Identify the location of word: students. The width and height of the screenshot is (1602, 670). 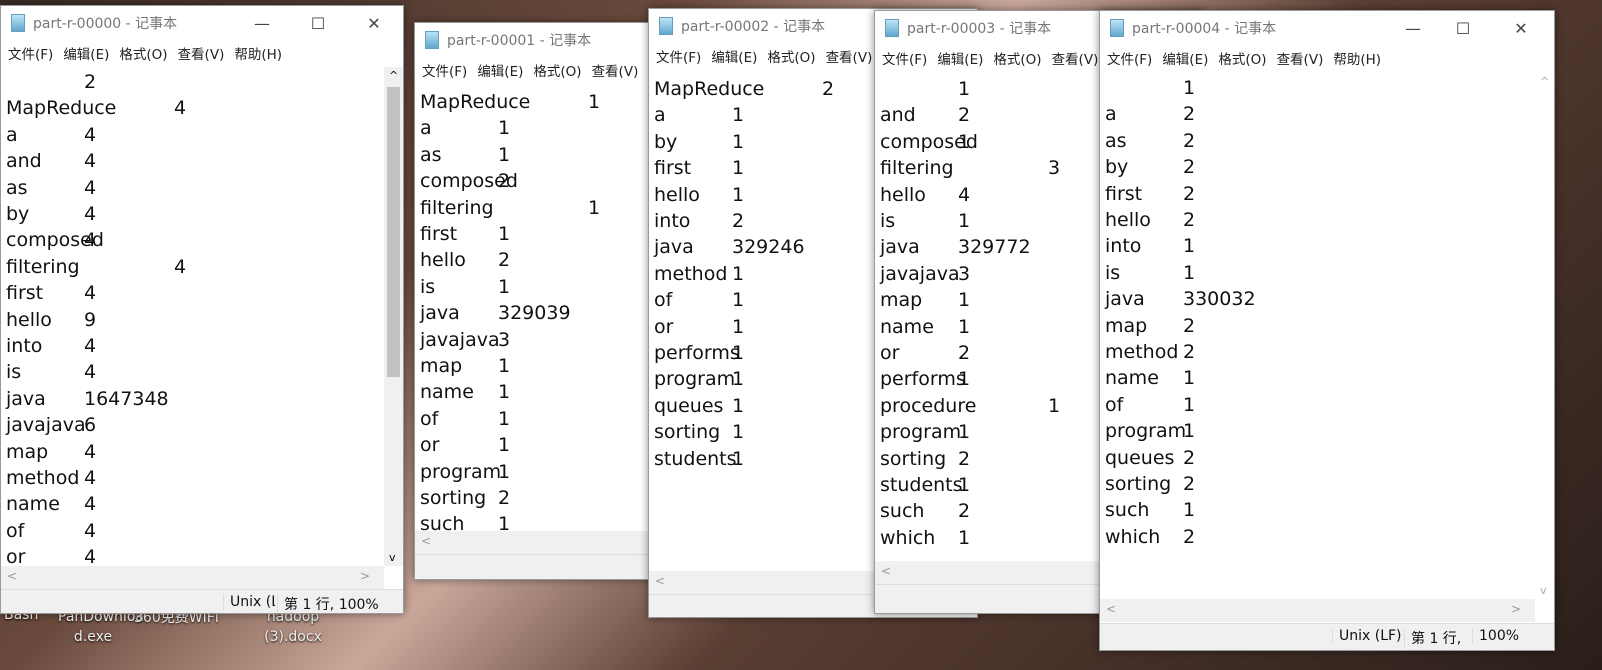
(921, 485).